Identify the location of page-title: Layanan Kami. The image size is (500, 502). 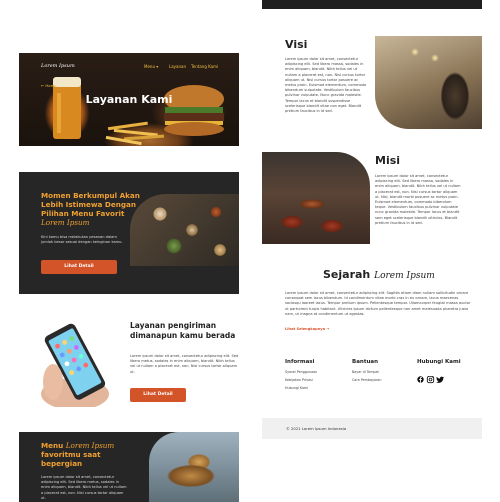
(129, 99).